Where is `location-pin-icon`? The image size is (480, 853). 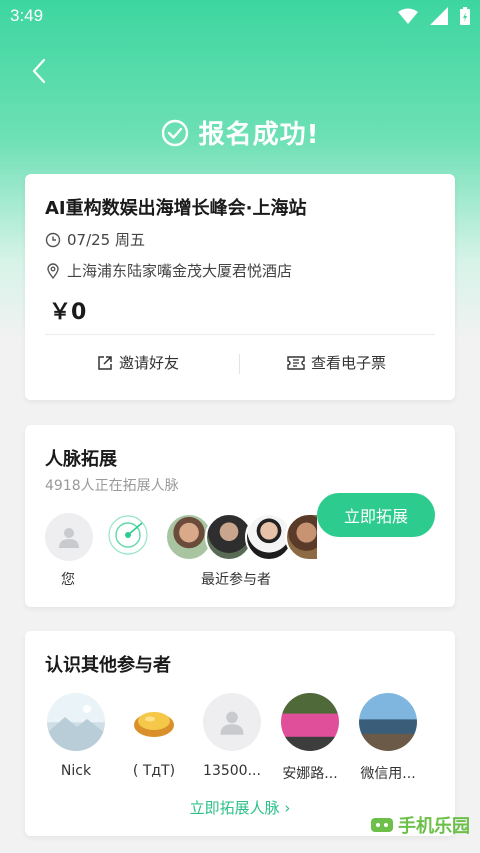 location-pin-icon is located at coordinates (53, 270).